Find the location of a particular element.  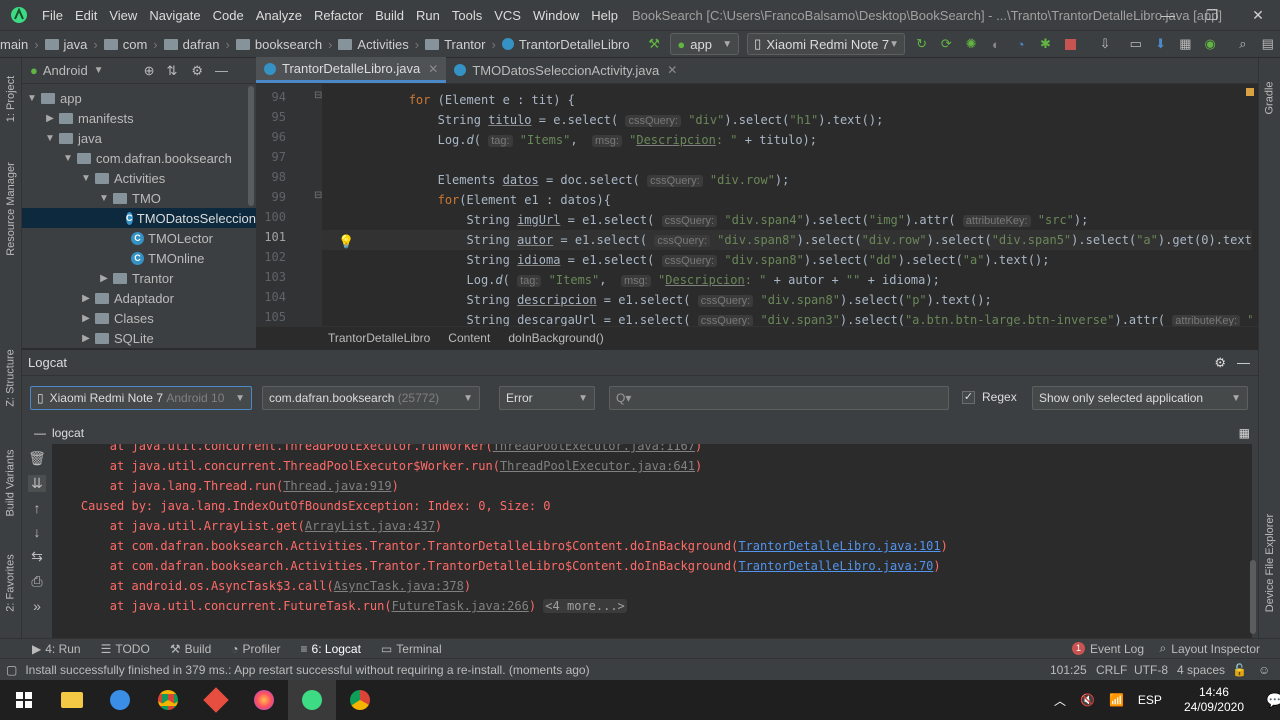

target-icon: ⊕ is located at coordinates (149, 71).